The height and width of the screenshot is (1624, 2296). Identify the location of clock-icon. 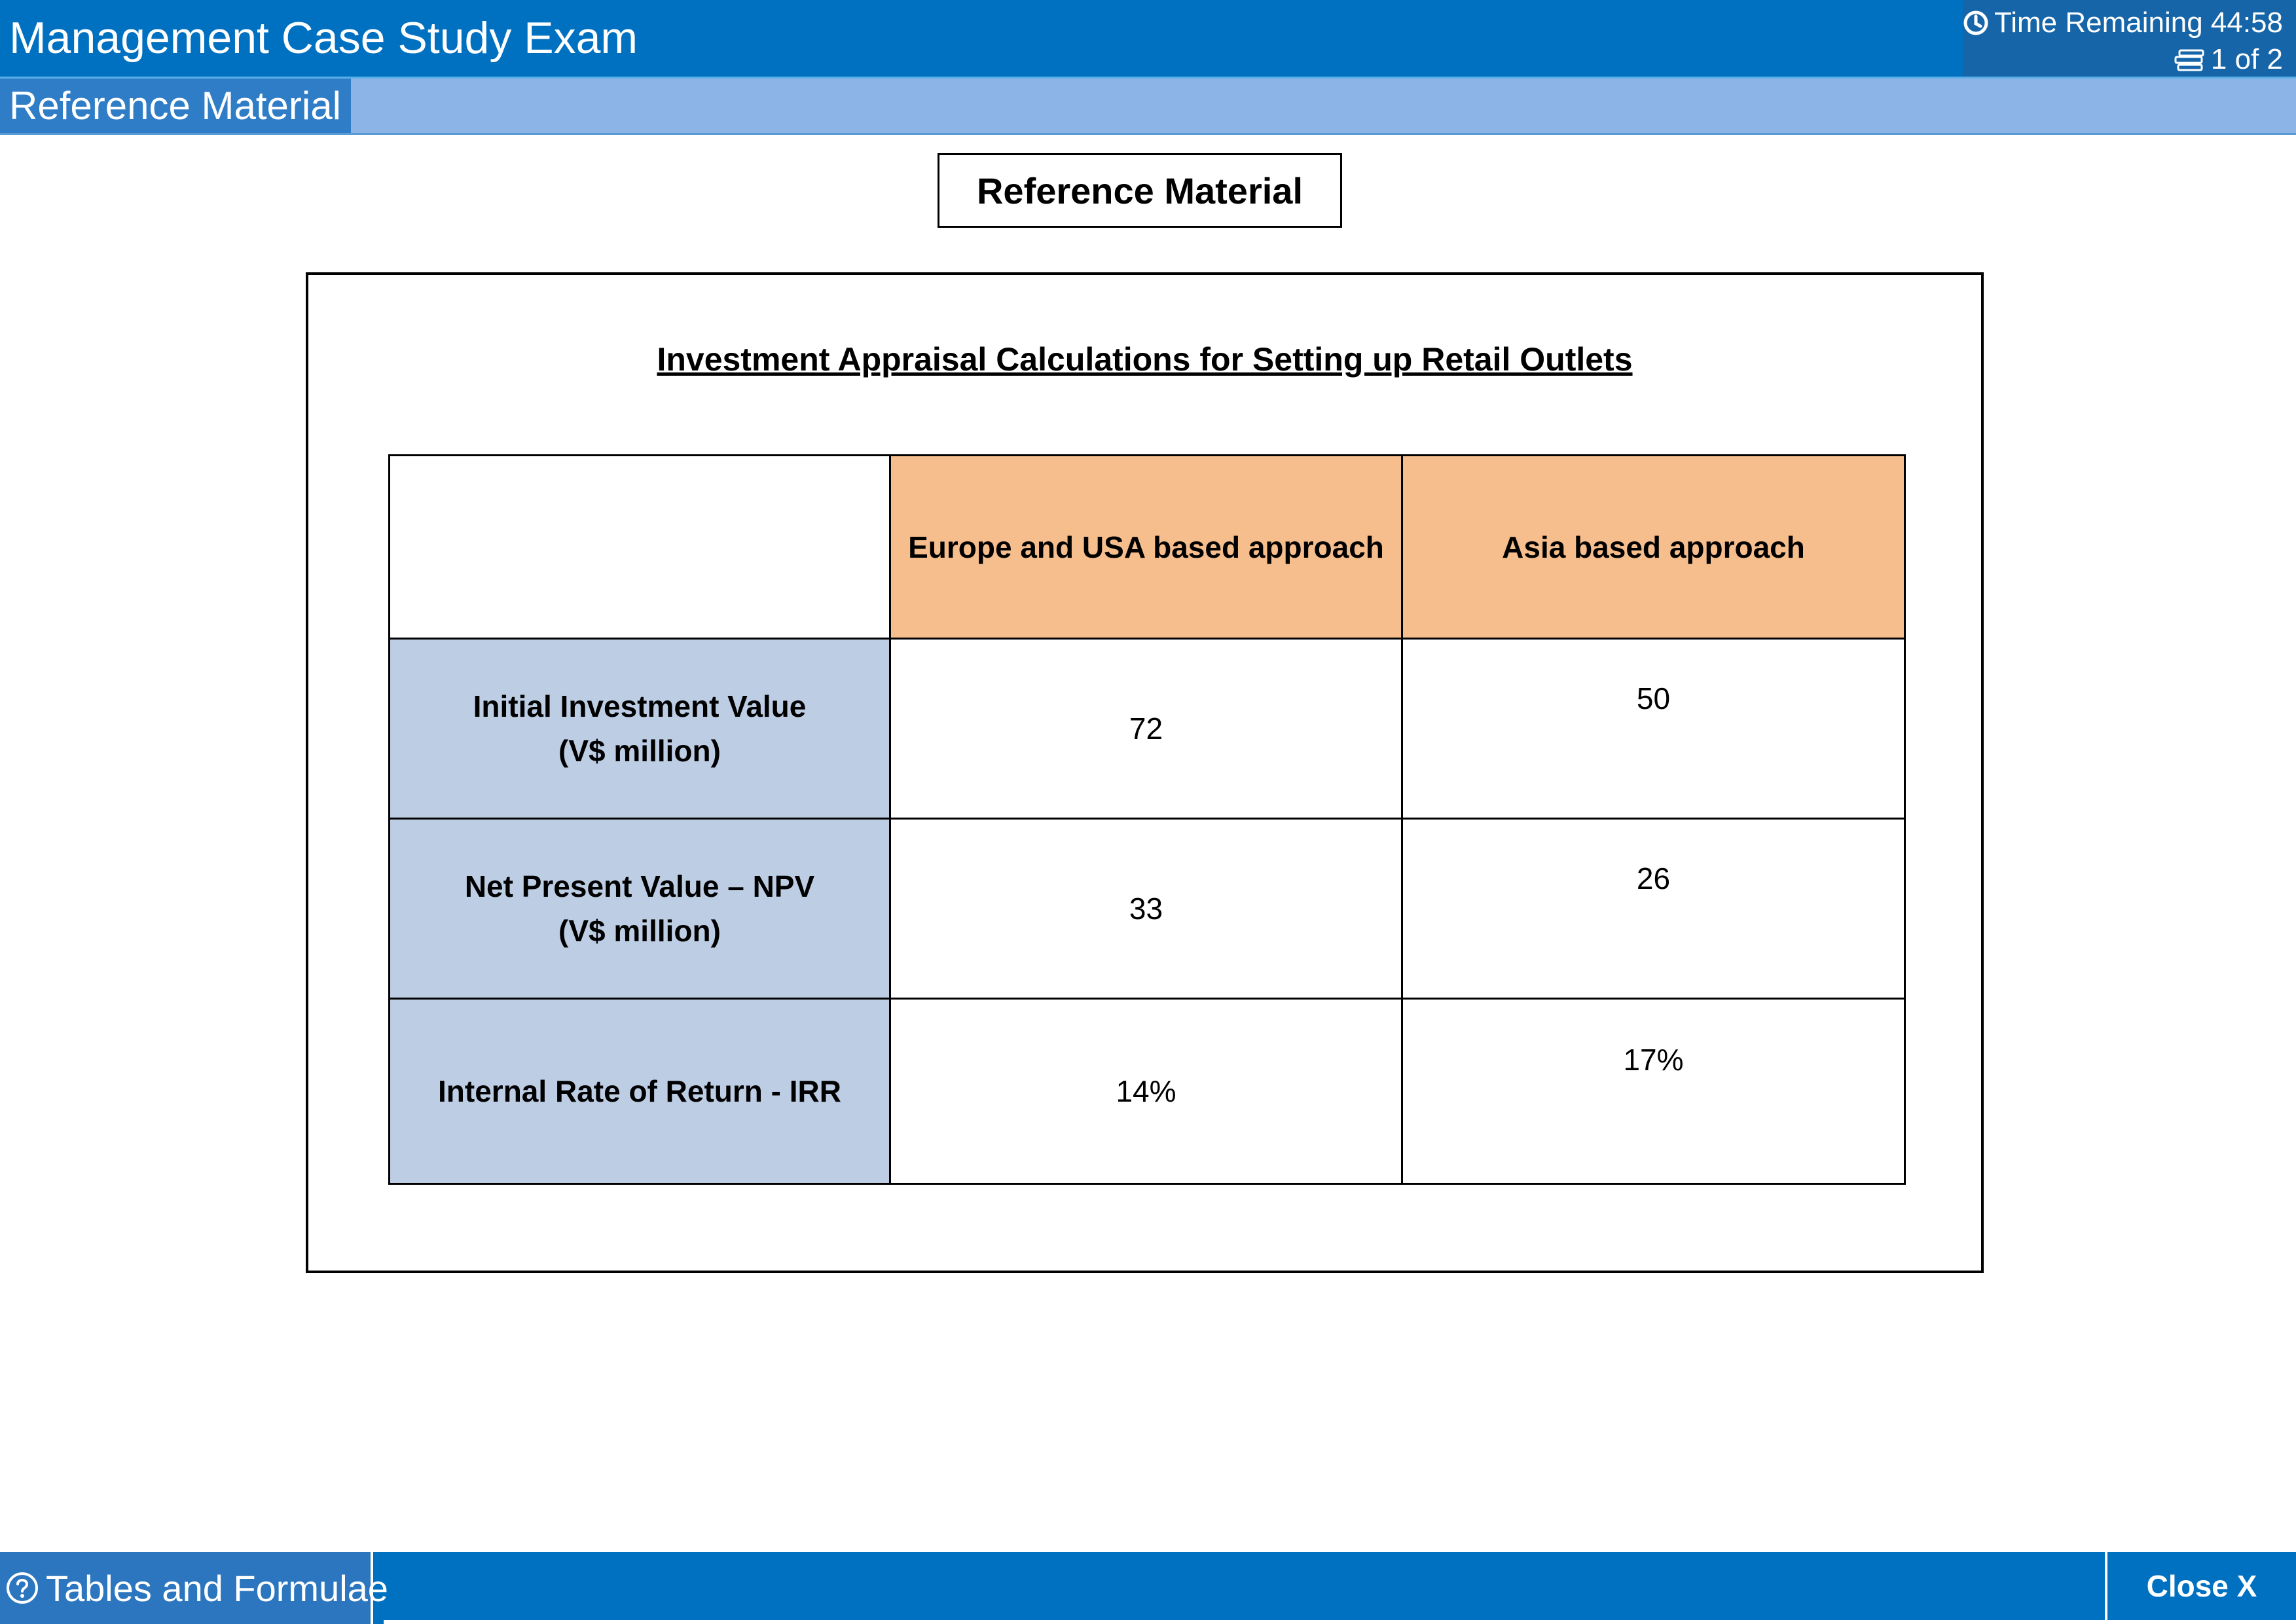
(1976, 23).